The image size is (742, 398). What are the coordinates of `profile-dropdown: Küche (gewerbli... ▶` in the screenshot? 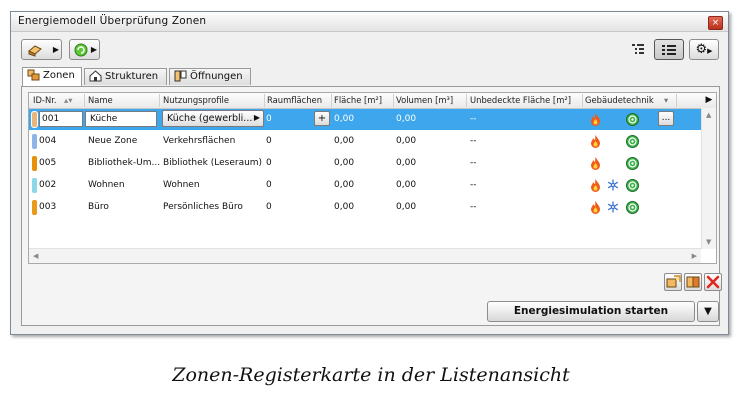 It's located at (213, 118).